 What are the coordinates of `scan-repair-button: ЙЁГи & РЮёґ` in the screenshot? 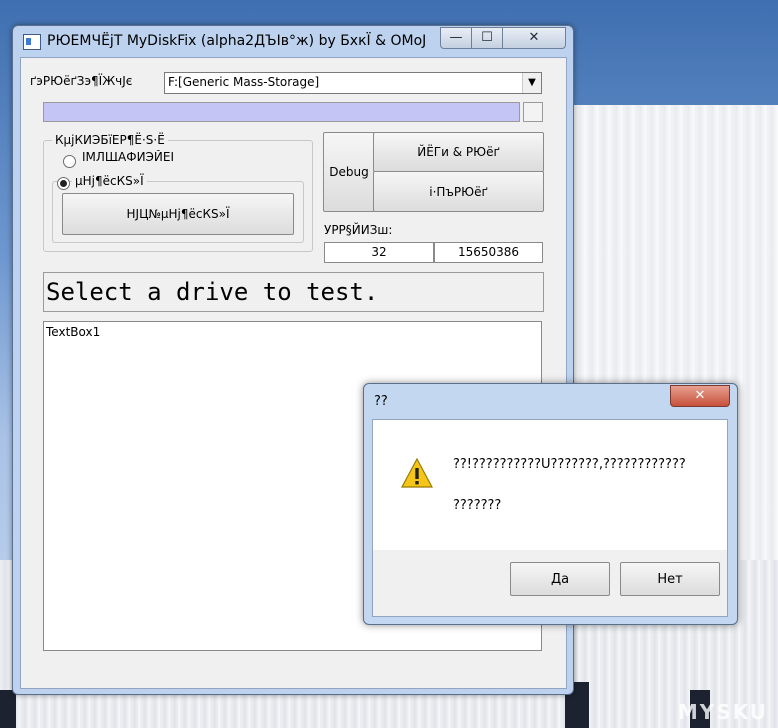 It's located at (458, 152).